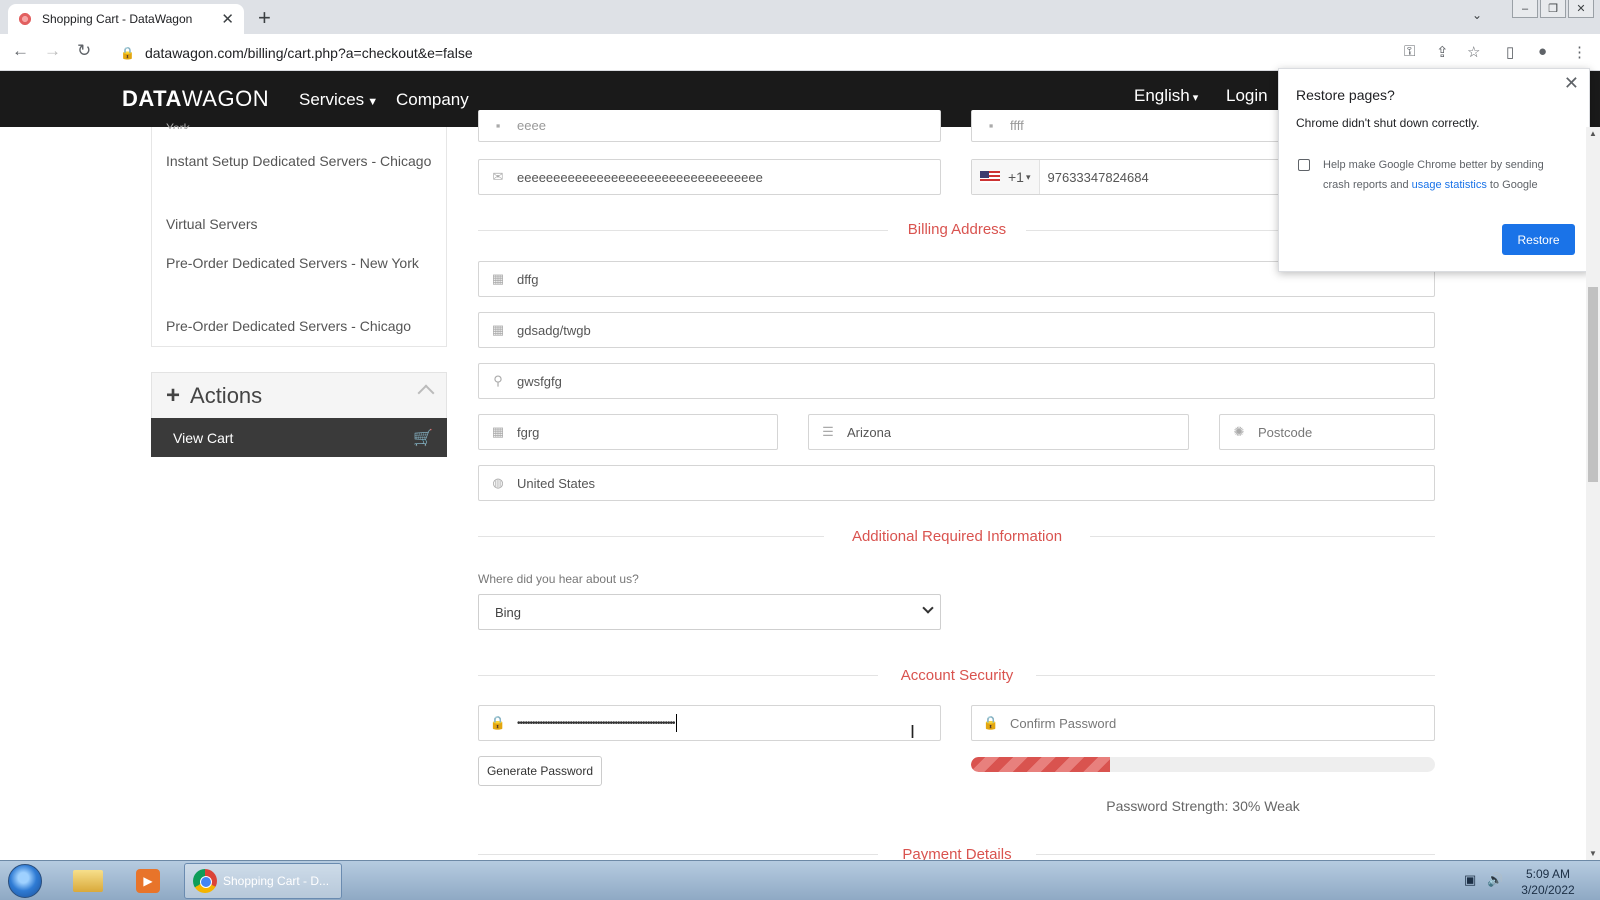 Image resolution: width=1600 pixels, height=900 pixels. Describe the element at coordinates (957, 675) in the screenshot. I see `account-security-heading: Account Security` at that location.